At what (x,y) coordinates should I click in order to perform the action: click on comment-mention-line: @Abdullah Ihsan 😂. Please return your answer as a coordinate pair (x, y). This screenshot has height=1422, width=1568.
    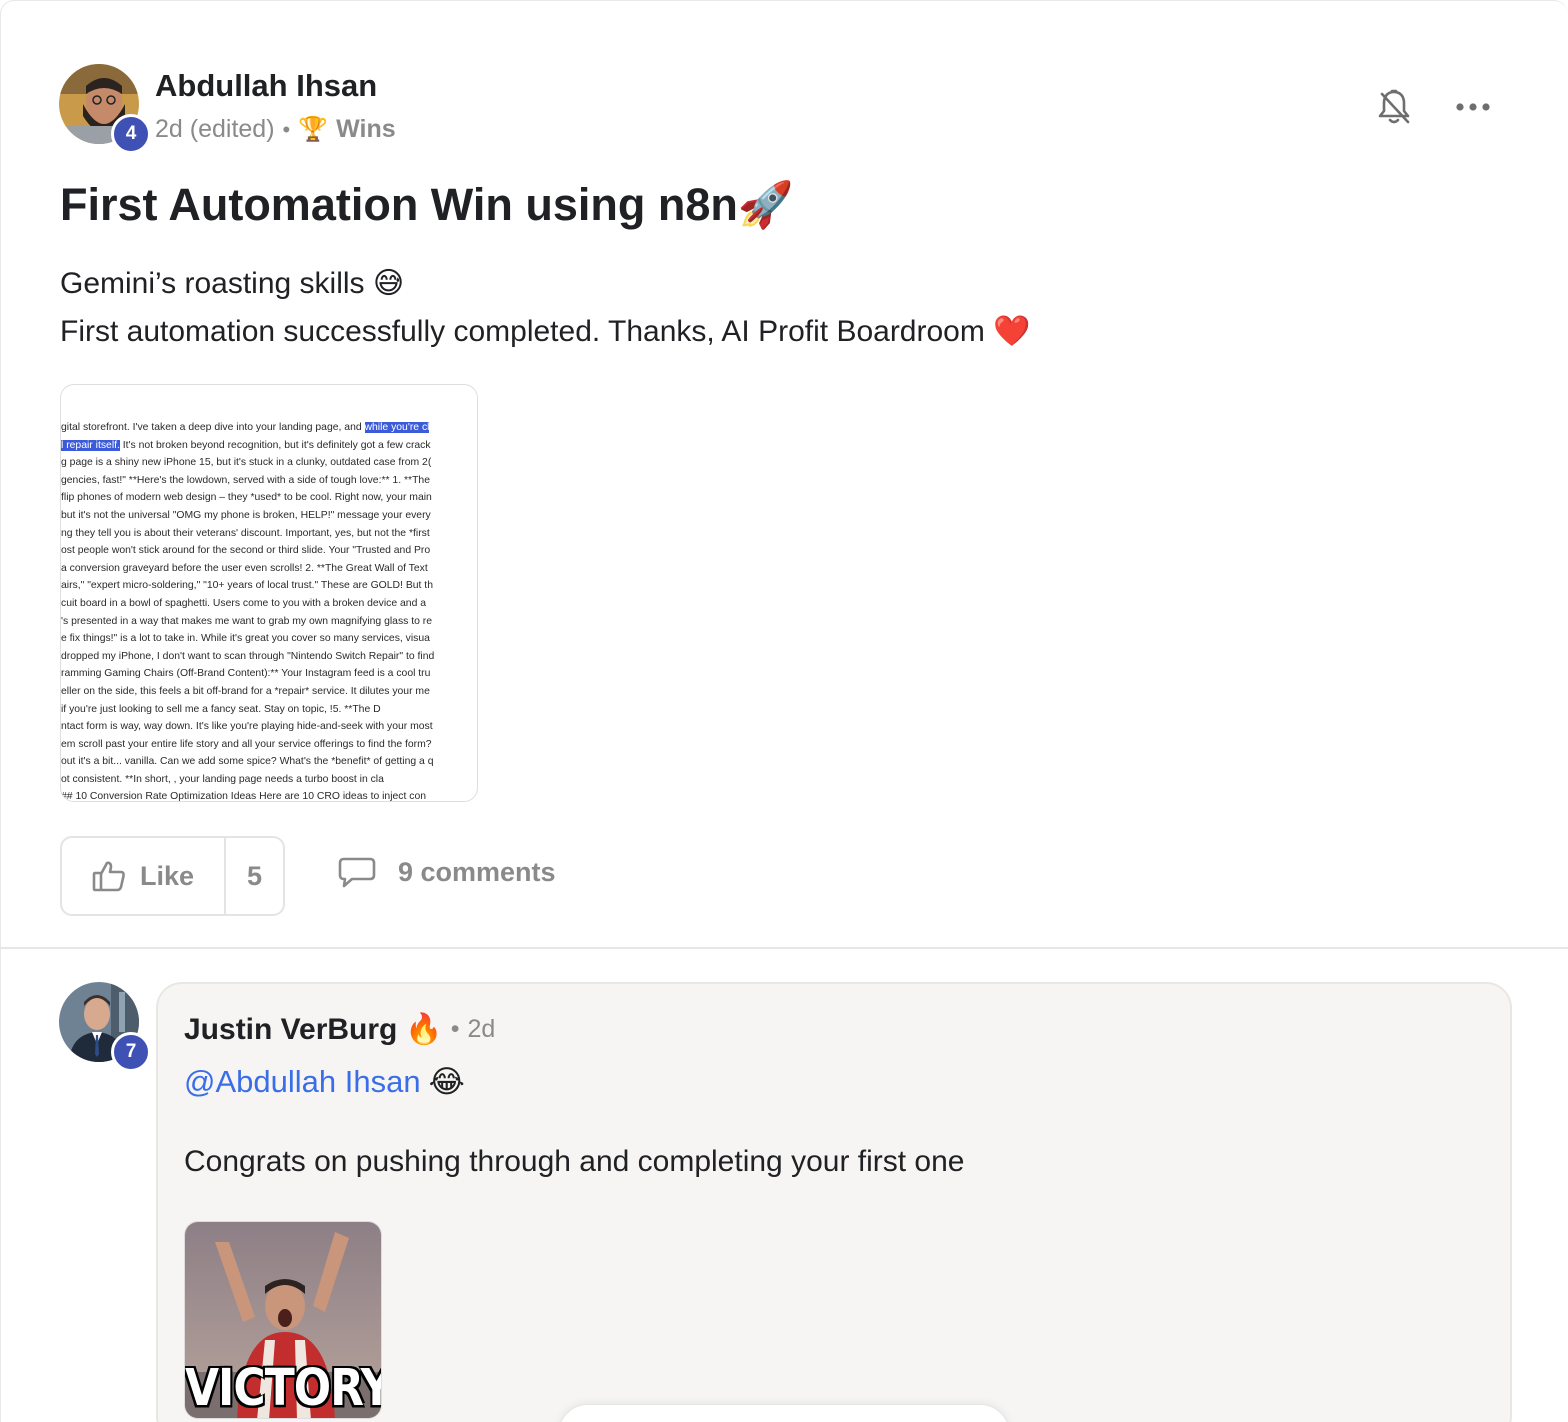
    Looking at the image, I should click on (324, 1082).